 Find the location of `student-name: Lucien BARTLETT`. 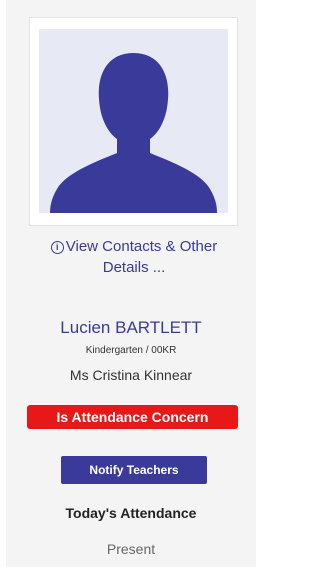

student-name: Lucien BARTLETT is located at coordinates (131, 327).